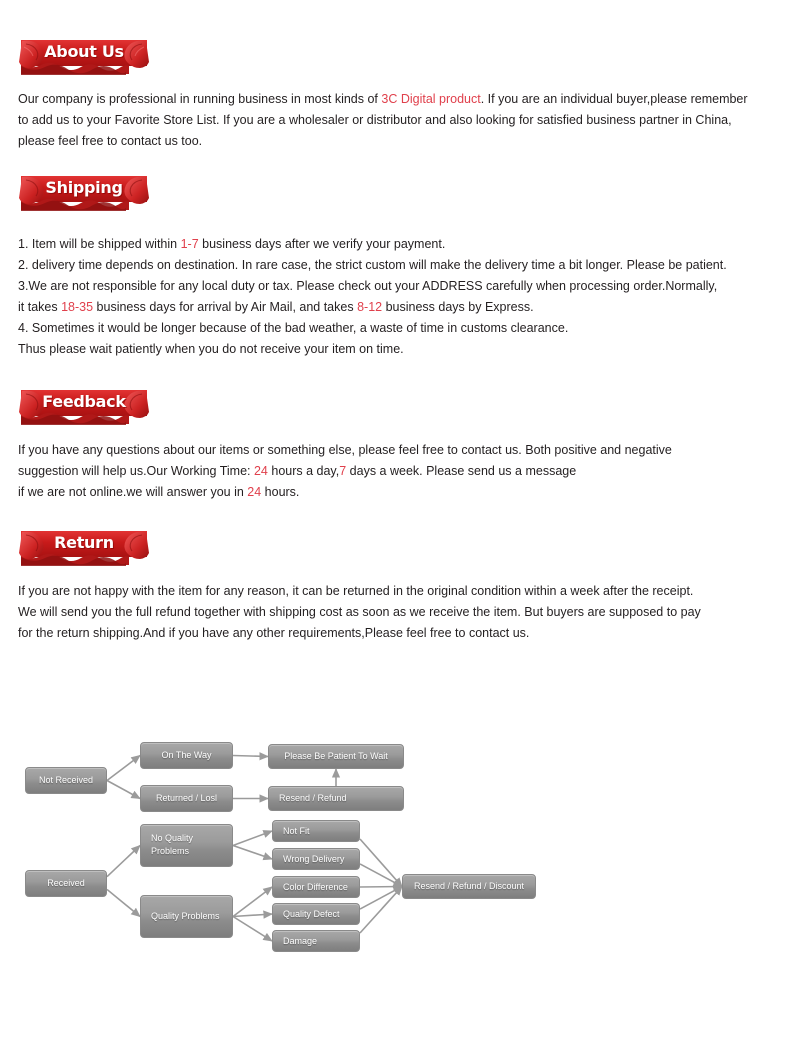 Image resolution: width=800 pixels, height=1047 pixels. Describe the element at coordinates (303, 471) in the screenshot. I see `body-text: hours a day,` at that location.